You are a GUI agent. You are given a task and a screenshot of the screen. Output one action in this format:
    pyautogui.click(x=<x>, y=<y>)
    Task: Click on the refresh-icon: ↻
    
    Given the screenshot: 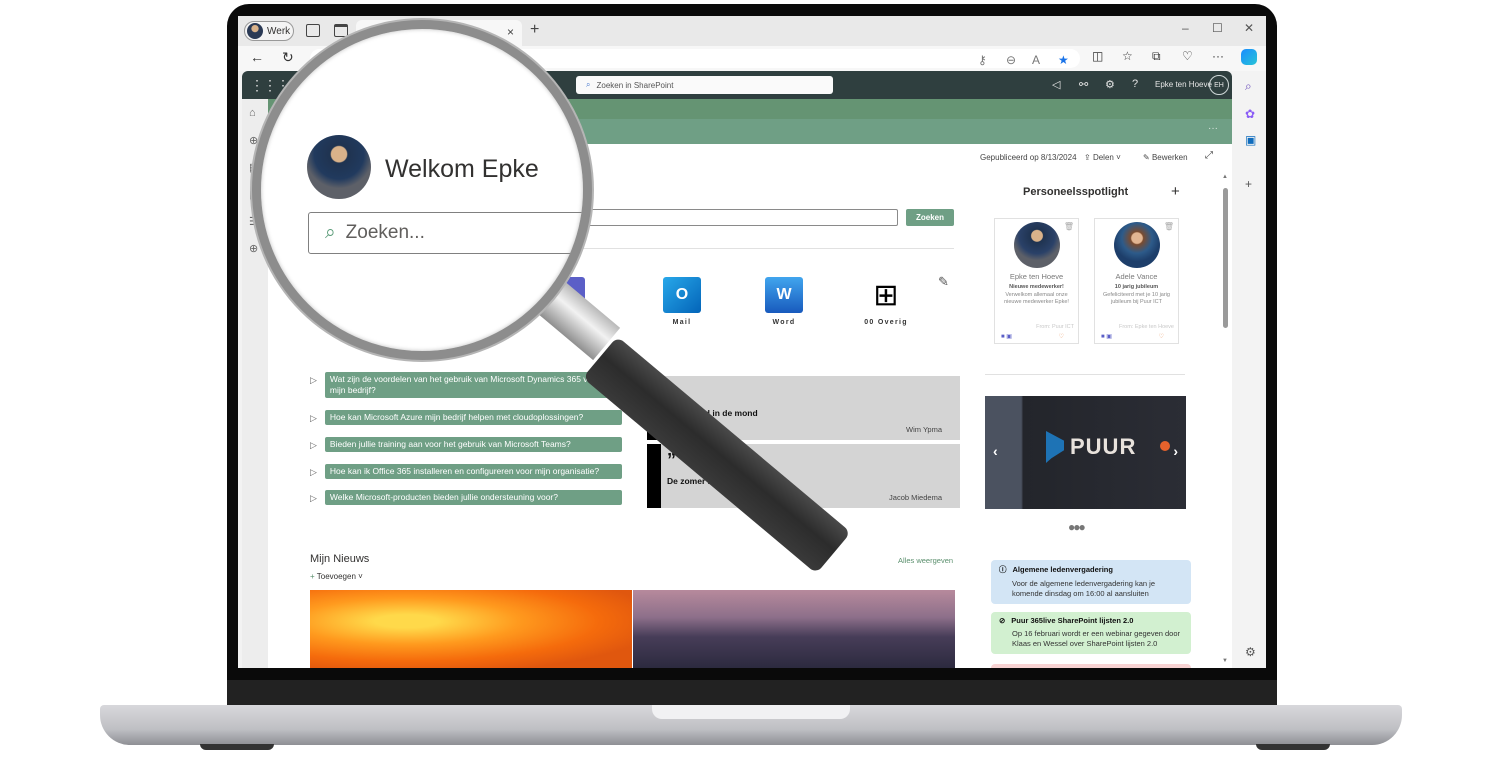 What is the action you would take?
    pyautogui.click(x=288, y=57)
    